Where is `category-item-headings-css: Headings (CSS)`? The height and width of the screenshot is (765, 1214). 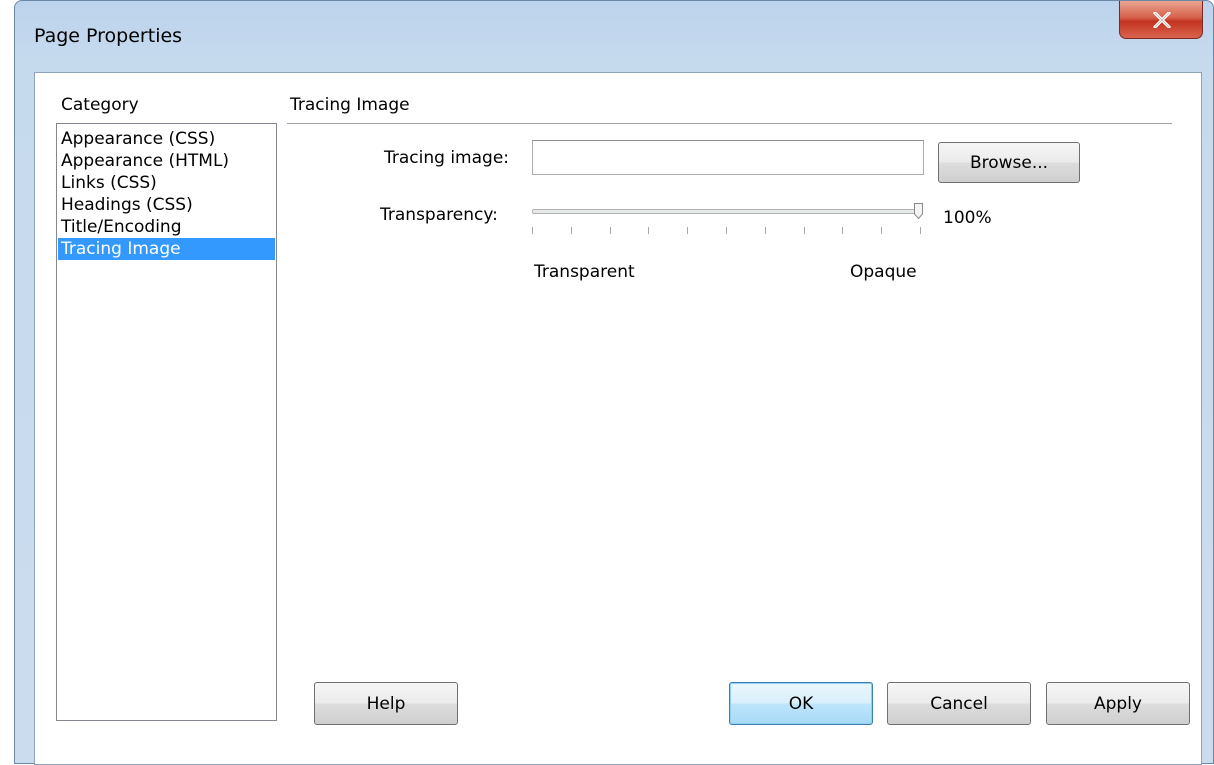 category-item-headings-css: Headings (CSS) is located at coordinates (166, 205).